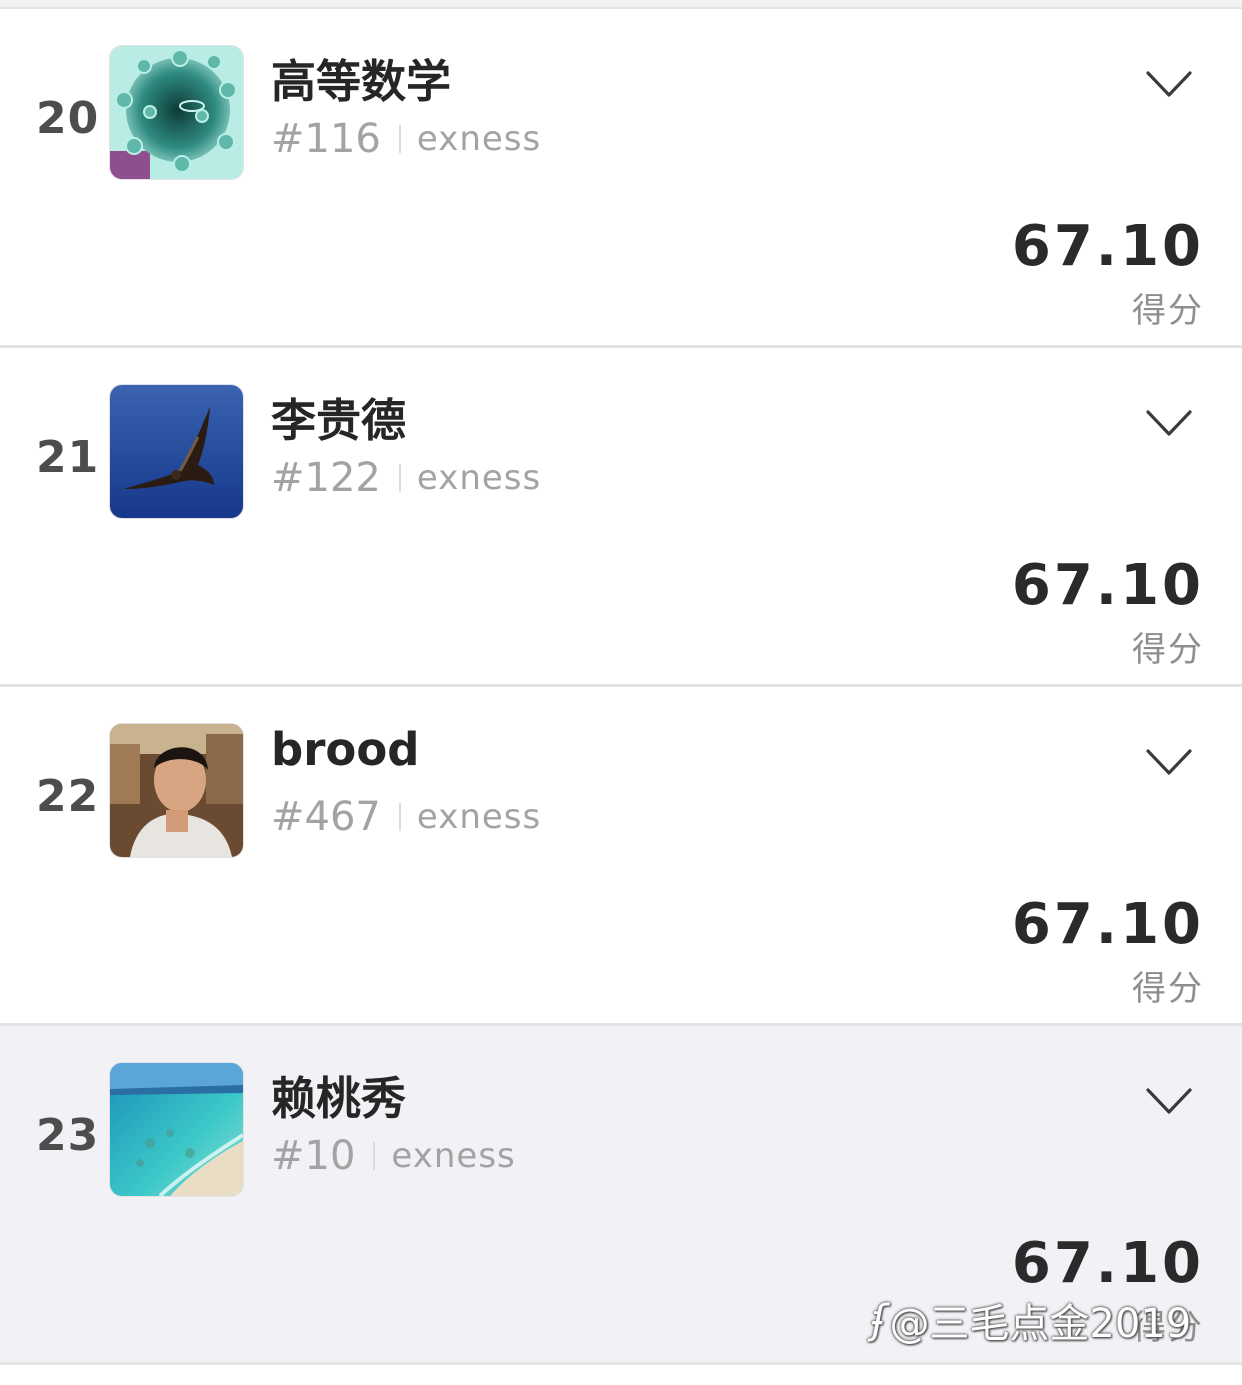 The height and width of the screenshot is (1385, 1242). What do you see at coordinates (406, 139) in the screenshot?
I see `trader-meta: #116 exness` at bounding box center [406, 139].